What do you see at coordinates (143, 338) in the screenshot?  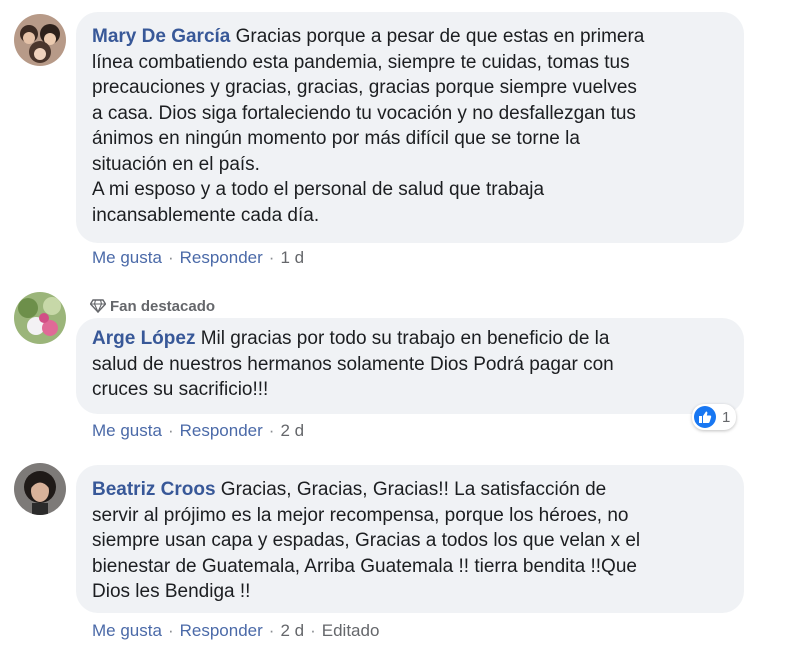 I see `author-name: Arge López` at bounding box center [143, 338].